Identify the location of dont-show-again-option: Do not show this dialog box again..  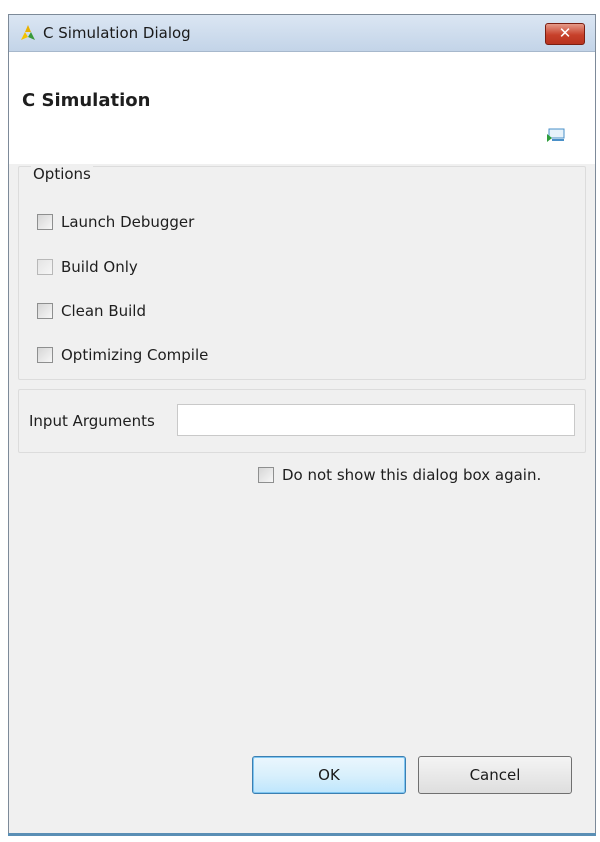
(399, 475).